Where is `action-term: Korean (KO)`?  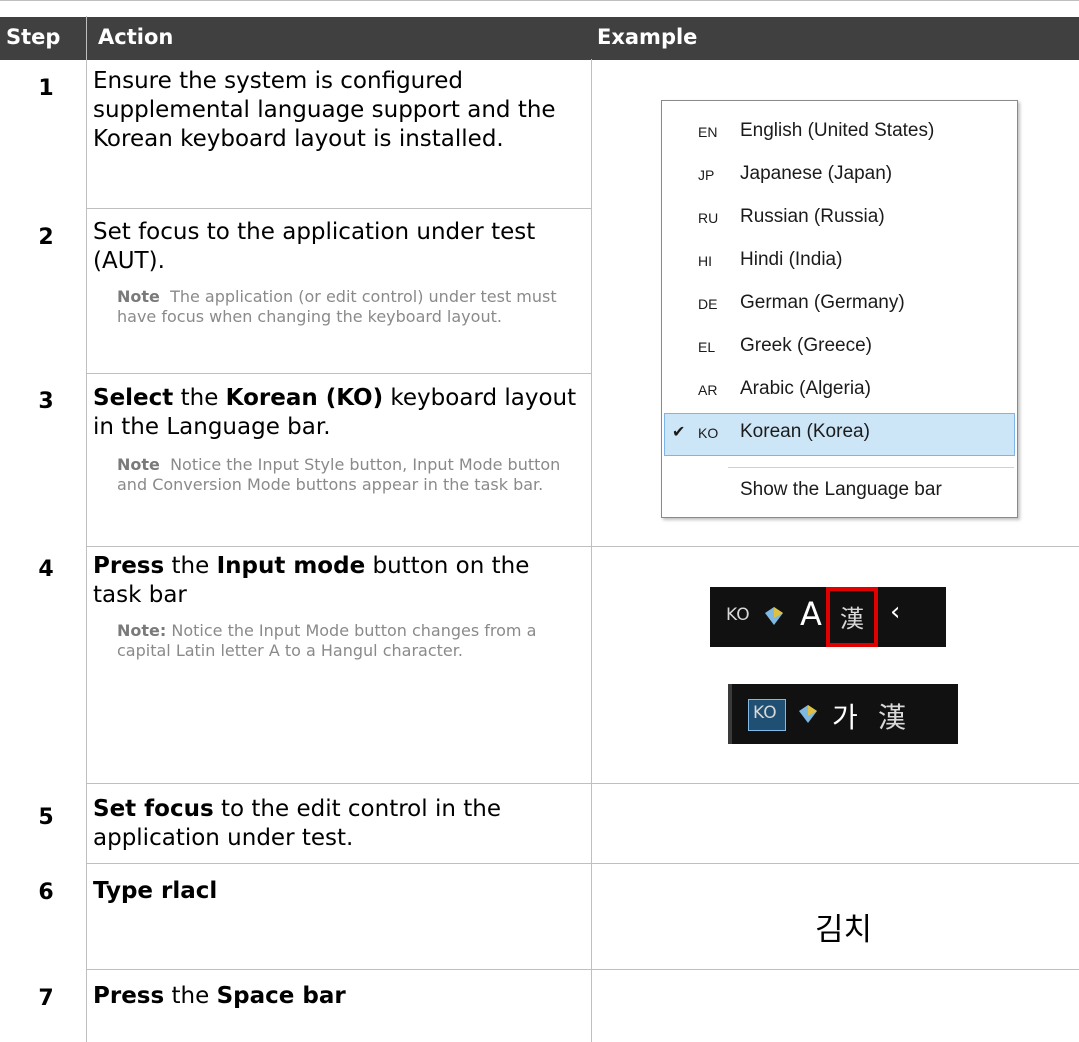 action-term: Korean (KO) is located at coordinates (304, 398).